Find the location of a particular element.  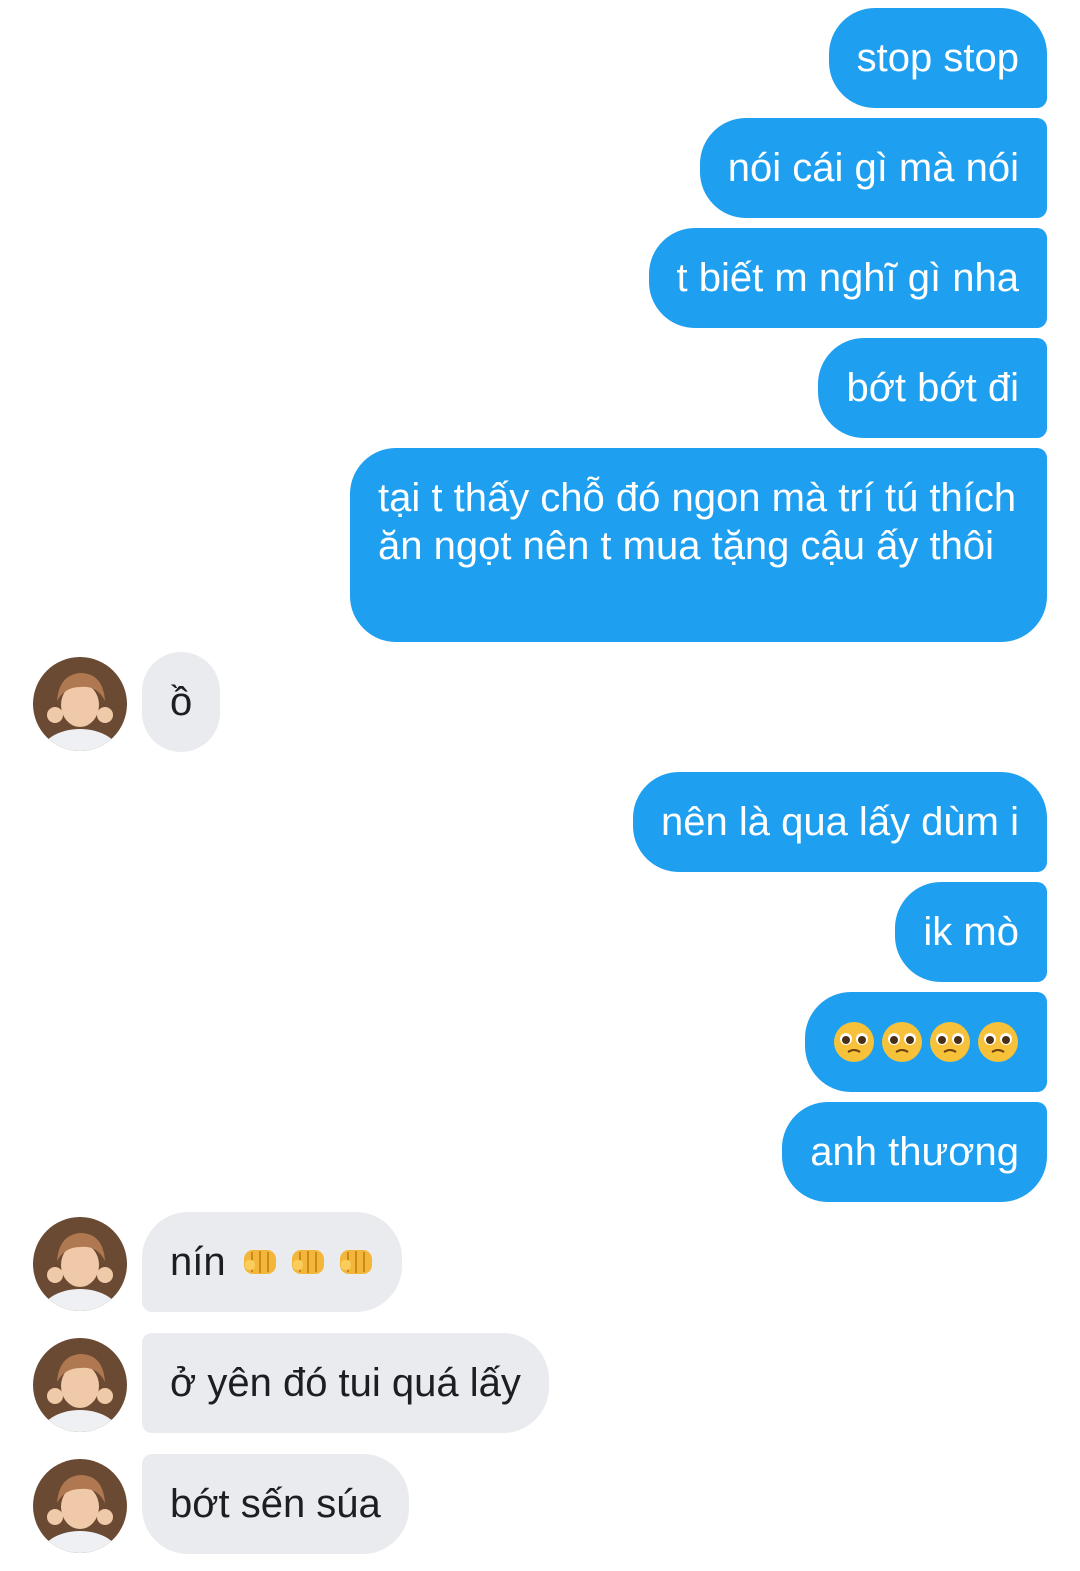

message-bubble-incoming: ồ is located at coordinates (181, 702).